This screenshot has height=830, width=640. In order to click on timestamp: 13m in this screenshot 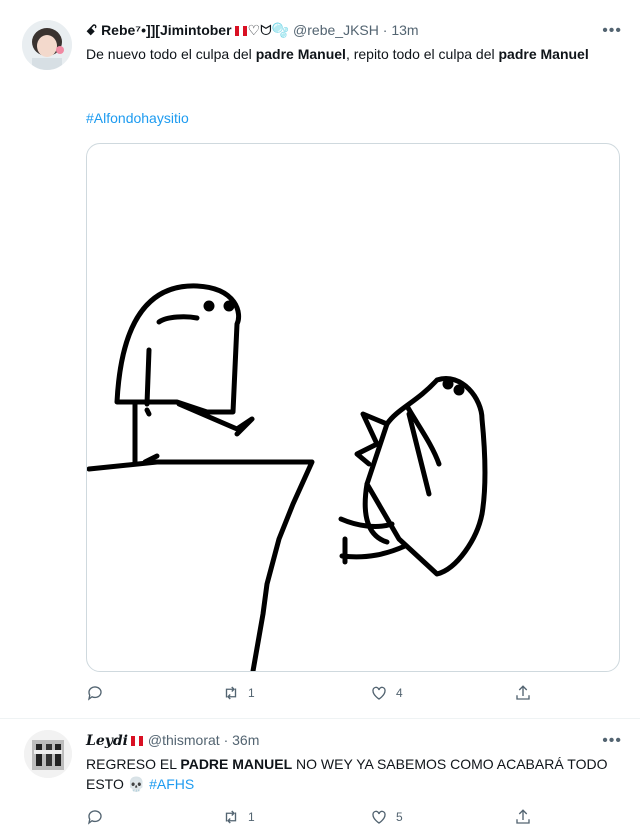, I will do `click(404, 30)`.